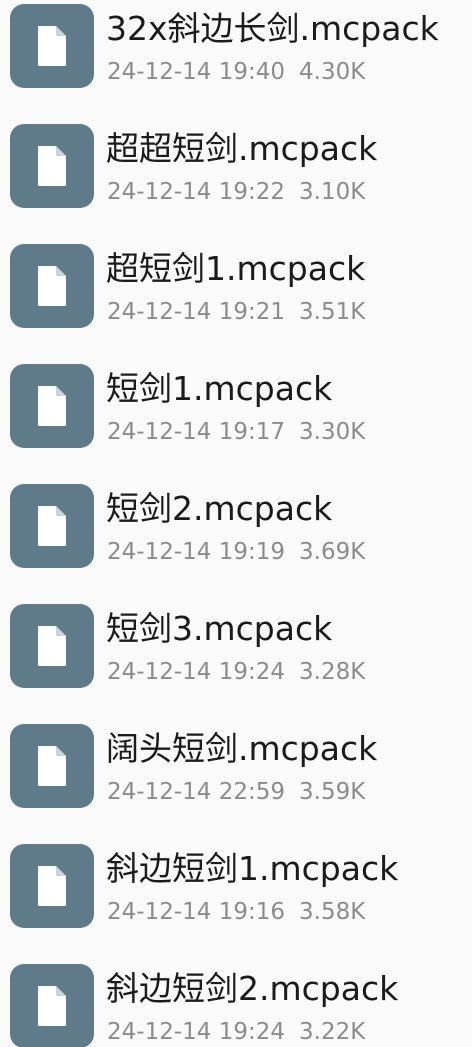 The height and width of the screenshot is (1047, 472). What do you see at coordinates (196, 552) in the screenshot?
I see `file-date: 24-12-14 19:19` at bounding box center [196, 552].